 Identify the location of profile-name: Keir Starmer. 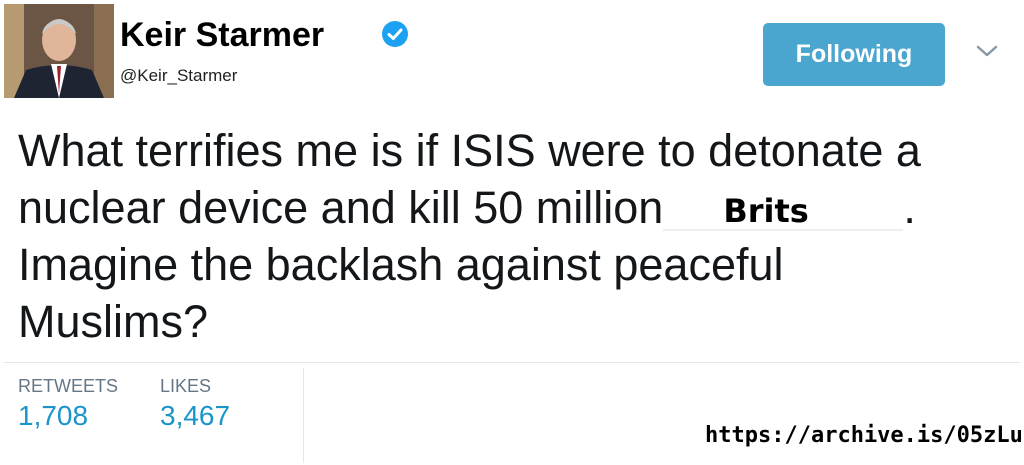
(222, 35).